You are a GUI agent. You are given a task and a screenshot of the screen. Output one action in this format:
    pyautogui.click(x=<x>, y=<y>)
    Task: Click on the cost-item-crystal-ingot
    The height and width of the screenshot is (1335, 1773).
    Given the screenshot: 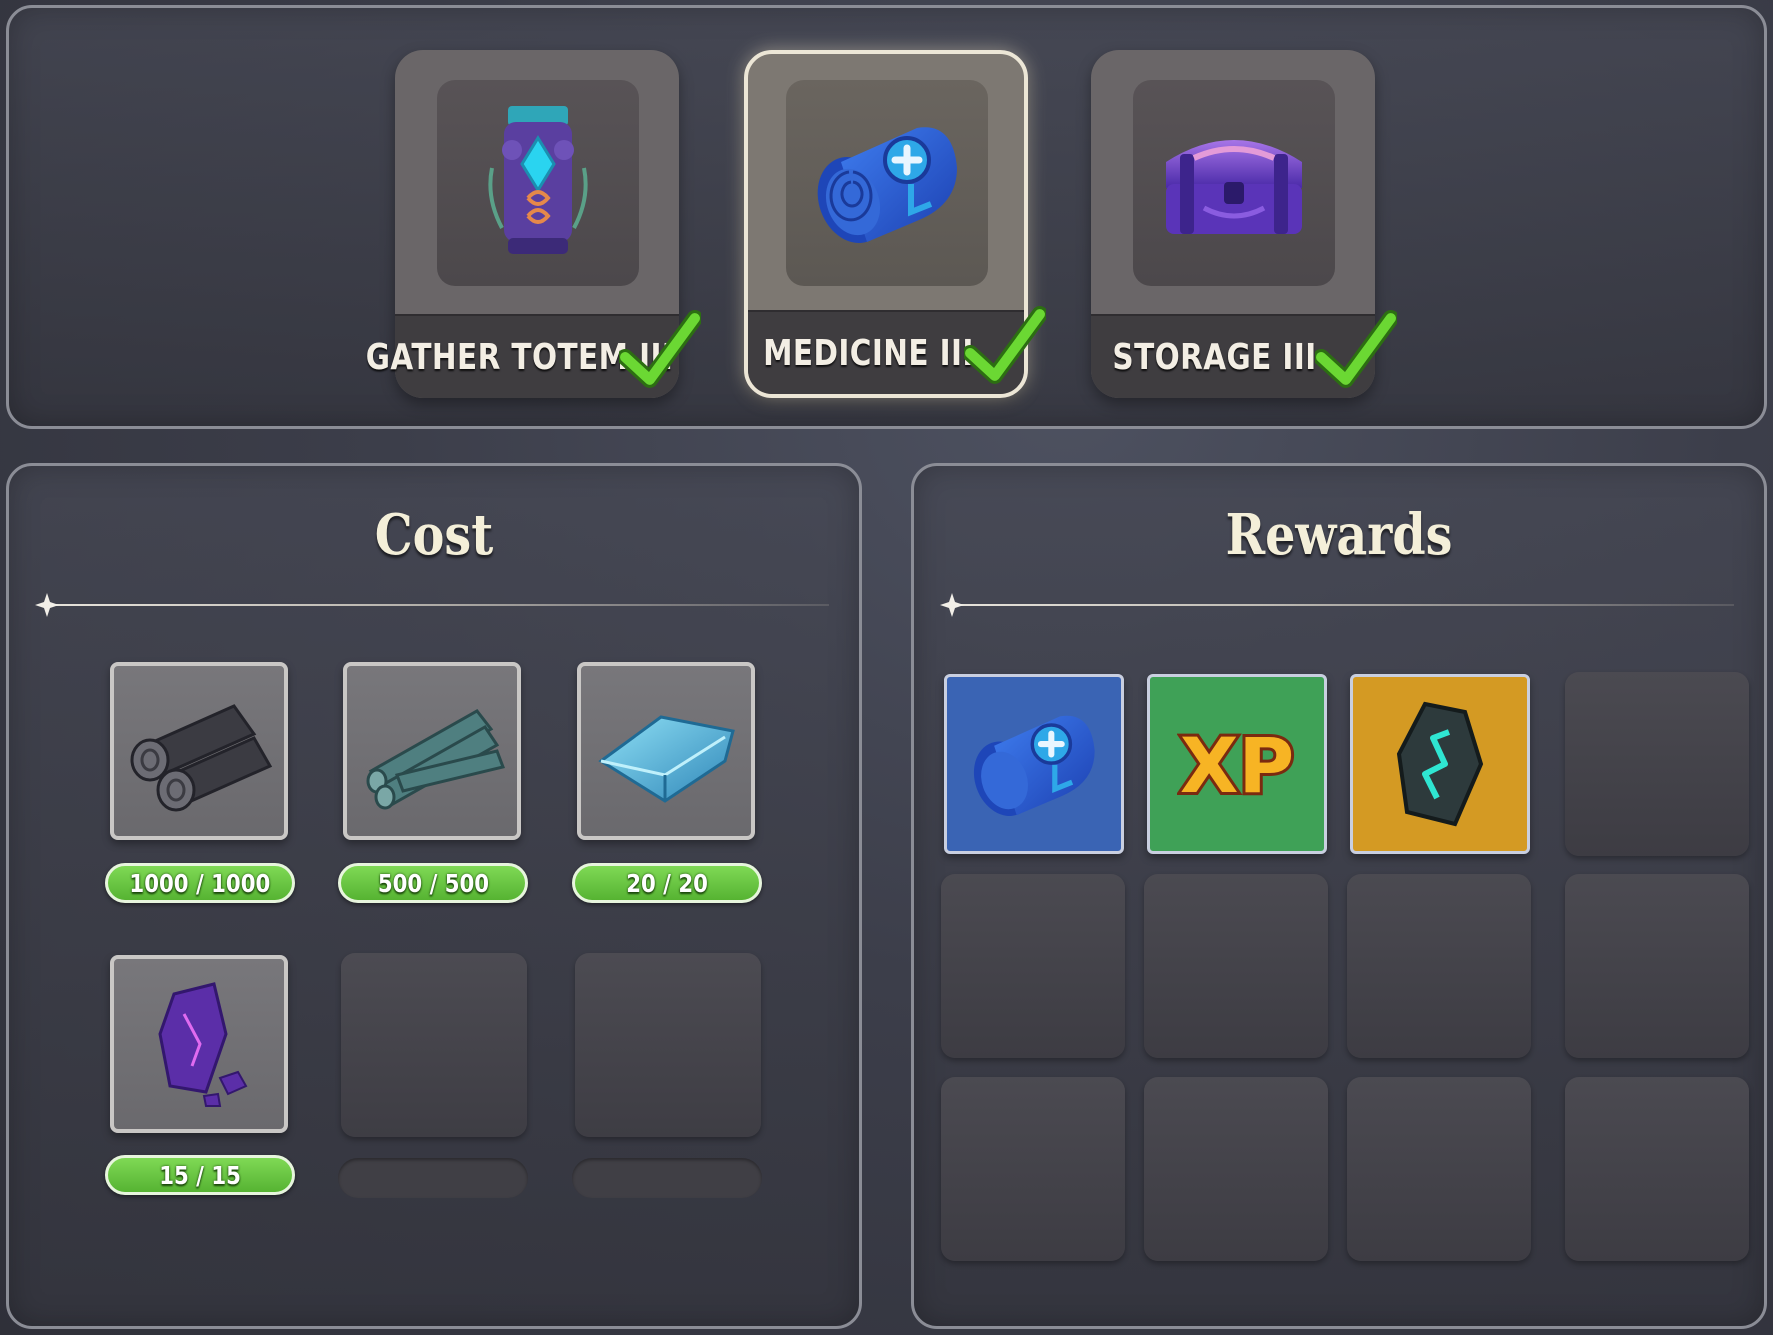 What is the action you would take?
    pyautogui.click(x=666, y=751)
    